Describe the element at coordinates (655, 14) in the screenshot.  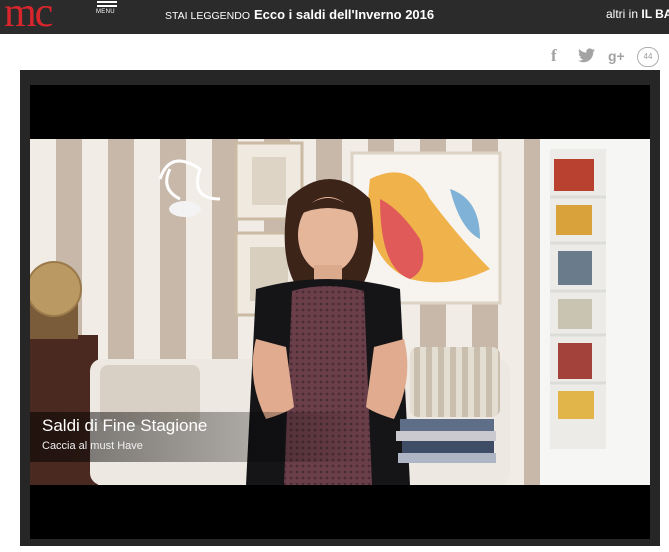
I see `others-section-link: IL BA` at that location.